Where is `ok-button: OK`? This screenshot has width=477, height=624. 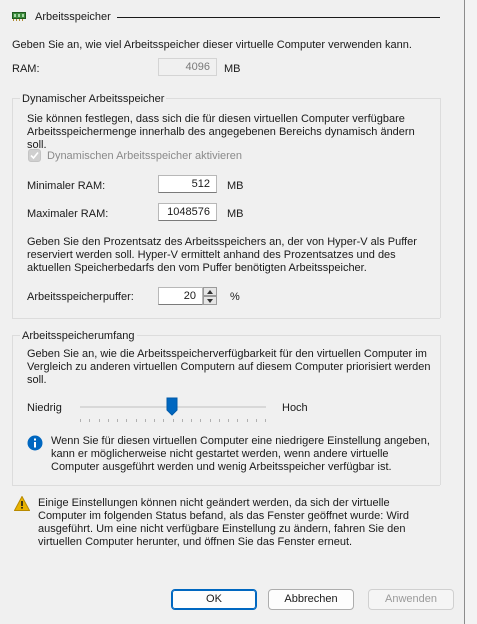 ok-button: OK is located at coordinates (214, 599).